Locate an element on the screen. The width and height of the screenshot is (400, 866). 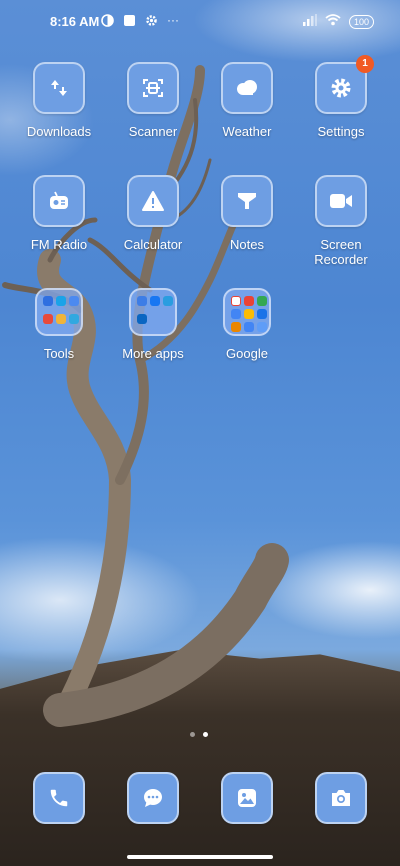
gallery-icon is located at coordinates (247, 798).